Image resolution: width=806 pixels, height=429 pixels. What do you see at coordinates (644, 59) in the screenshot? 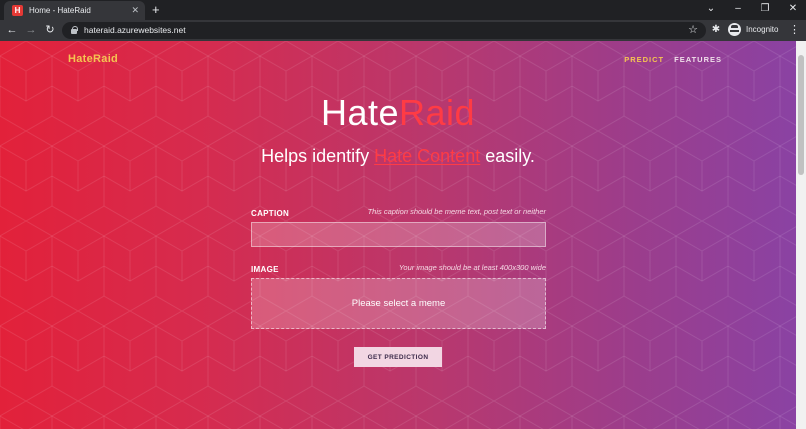
I see `nav-link-predict: PREDICT` at bounding box center [644, 59].